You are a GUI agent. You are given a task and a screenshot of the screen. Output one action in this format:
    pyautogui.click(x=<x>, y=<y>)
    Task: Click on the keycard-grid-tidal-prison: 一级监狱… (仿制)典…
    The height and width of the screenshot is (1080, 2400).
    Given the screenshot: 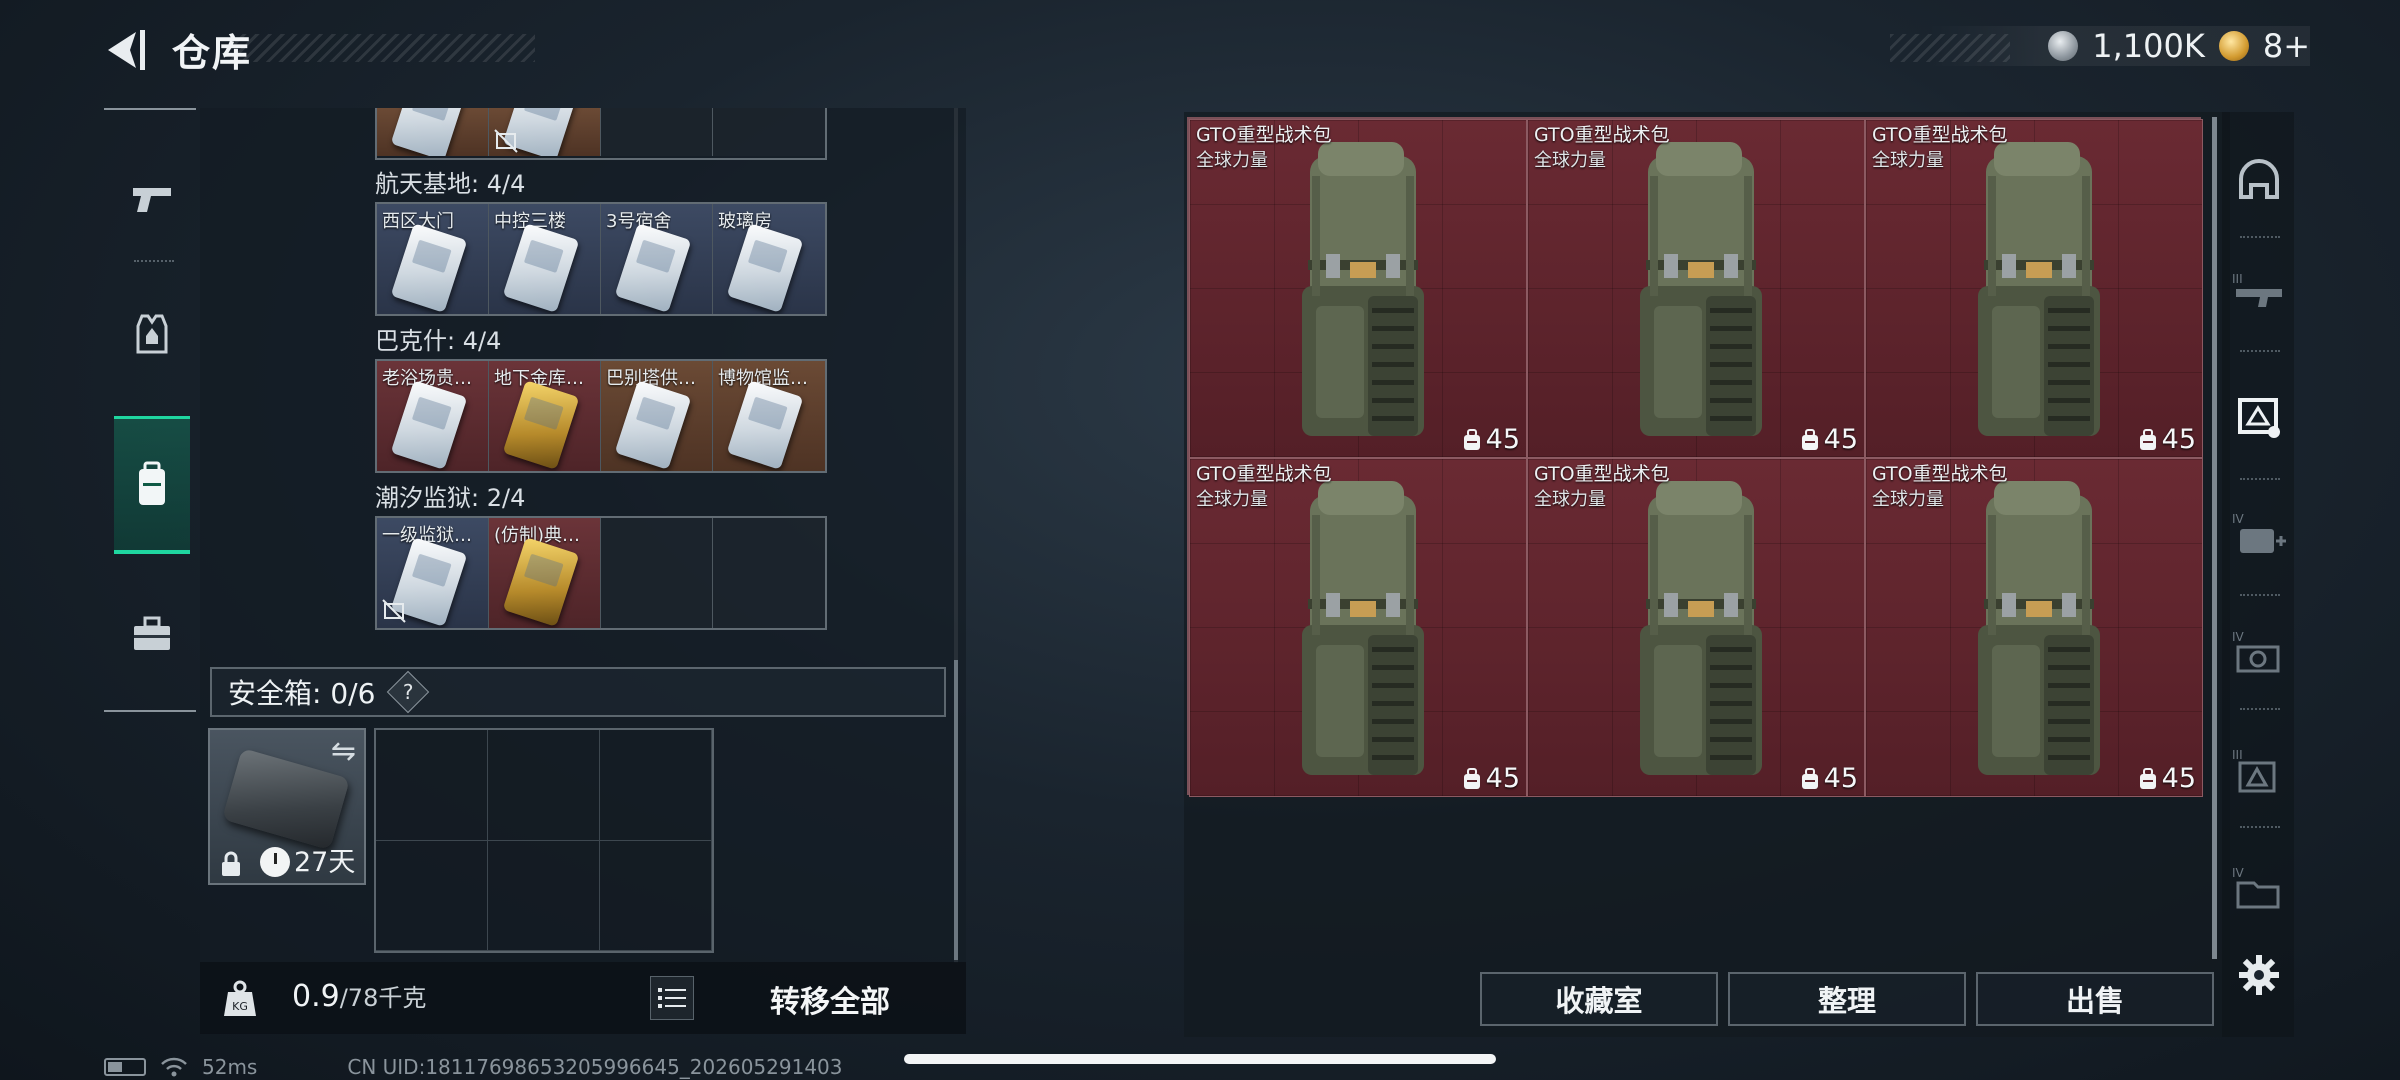 What is the action you would take?
    pyautogui.click(x=601, y=573)
    